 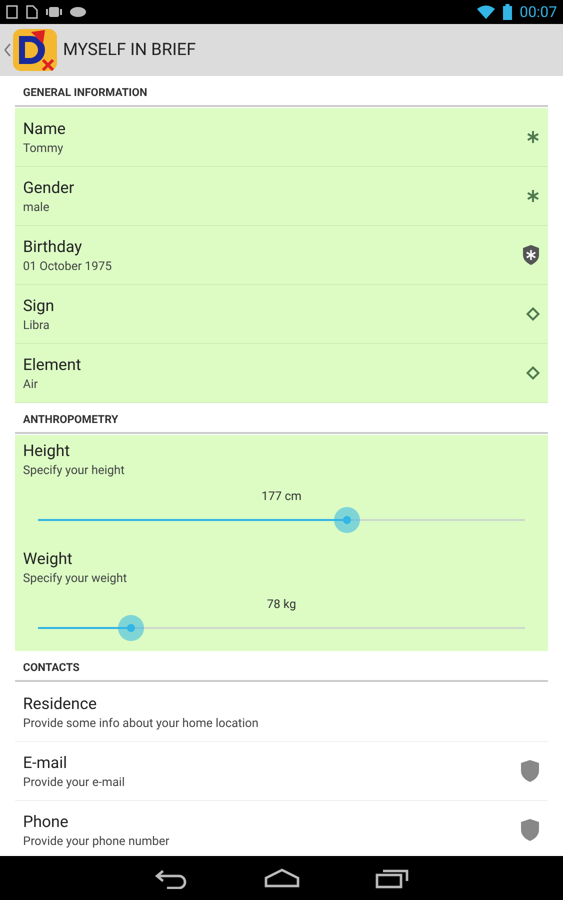 What do you see at coordinates (36, 207) in the screenshot?
I see `row-summary: male` at bounding box center [36, 207].